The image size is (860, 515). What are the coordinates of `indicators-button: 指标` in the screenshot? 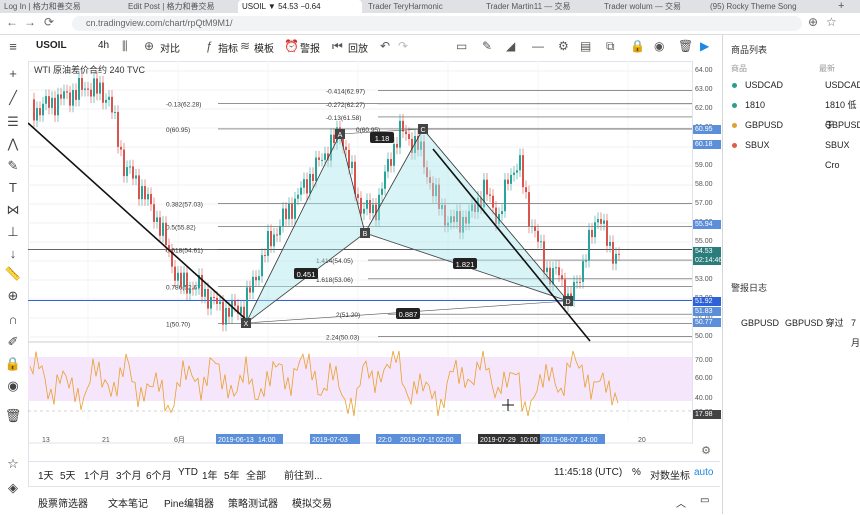 It's located at (228, 47).